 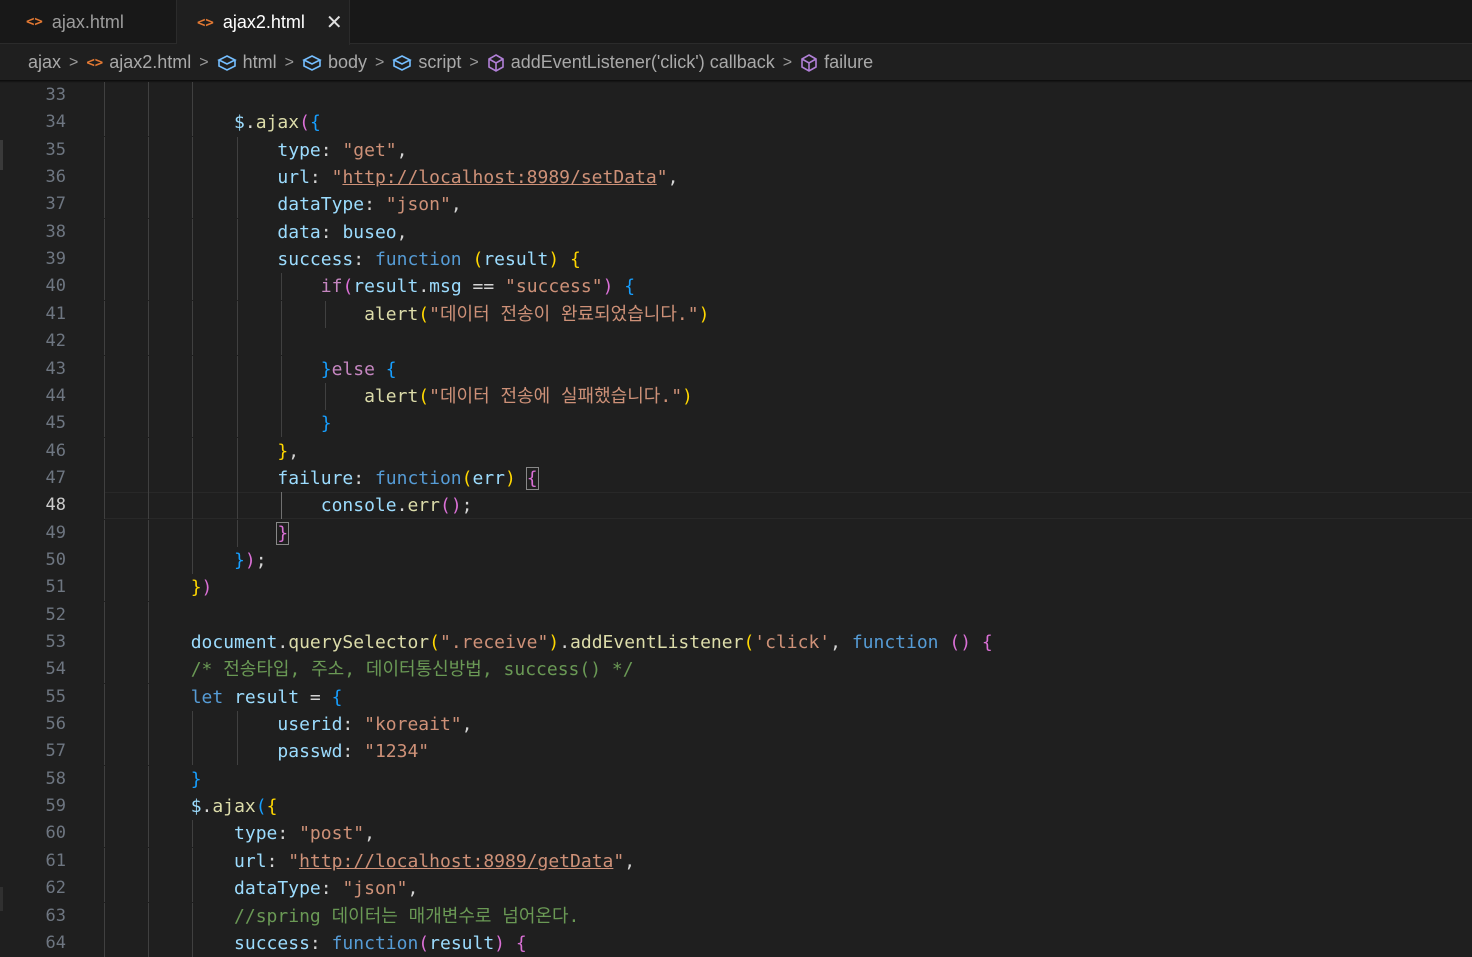 I want to click on code-token: "success", so click(x=554, y=287).